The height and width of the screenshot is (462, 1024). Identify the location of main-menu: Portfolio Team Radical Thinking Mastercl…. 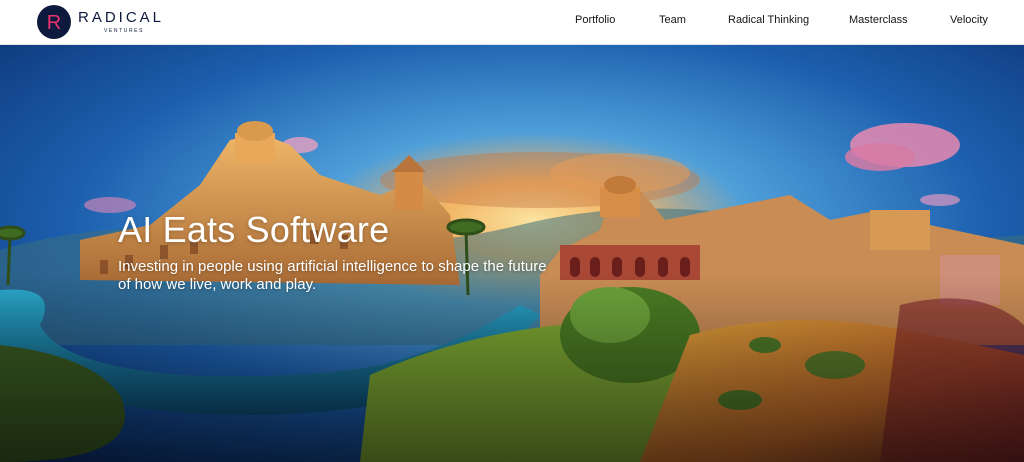
(512, 22).